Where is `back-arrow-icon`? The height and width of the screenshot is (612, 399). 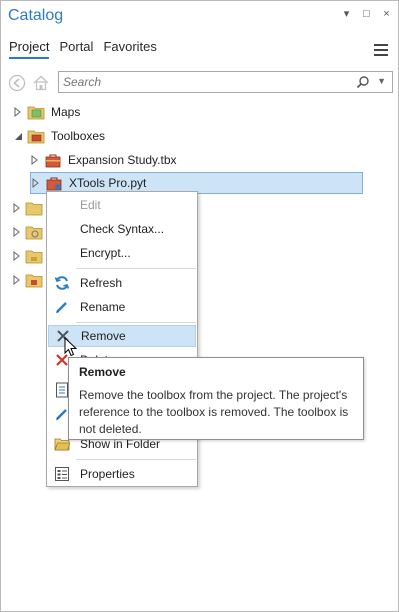 back-arrow-icon is located at coordinates (17, 83).